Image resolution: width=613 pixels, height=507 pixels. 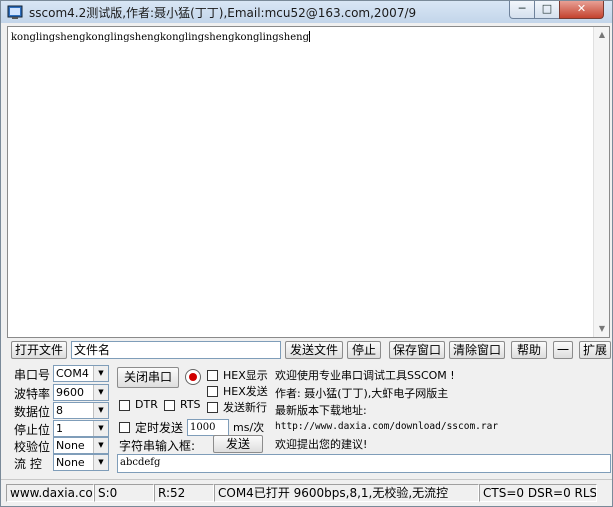 I want to click on hex-display-checkbox, so click(x=212, y=375).